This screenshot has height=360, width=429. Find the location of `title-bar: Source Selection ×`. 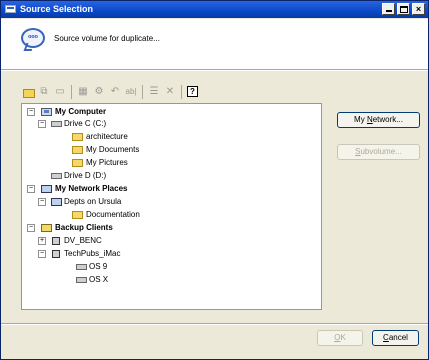

title-bar: Source Selection × is located at coordinates (214, 9).